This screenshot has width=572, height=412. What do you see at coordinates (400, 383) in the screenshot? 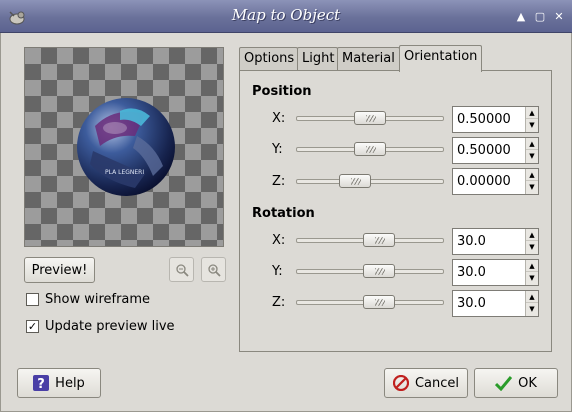
I see `cancel-icon` at bounding box center [400, 383].